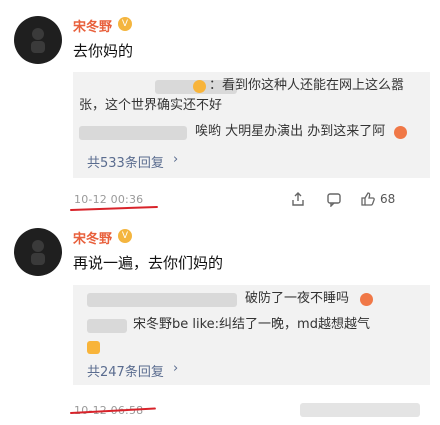 Image resolution: width=440 pixels, height=425 pixels. Describe the element at coordinates (307, 85) in the screenshot. I see `reply-text: ：看到你这种人还能在网上这么嚣` at that location.